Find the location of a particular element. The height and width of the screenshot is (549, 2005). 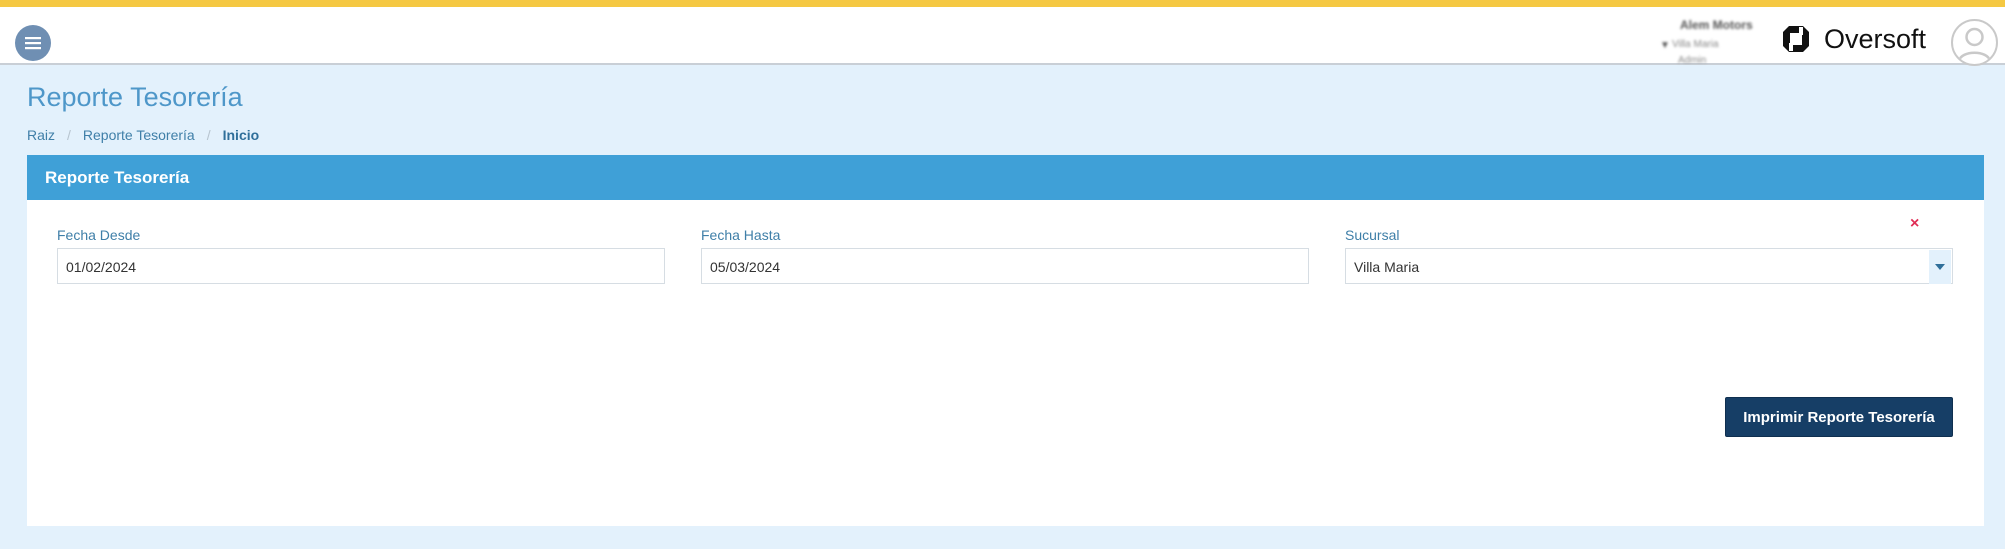

top-accent-bar is located at coordinates (1002, 3).